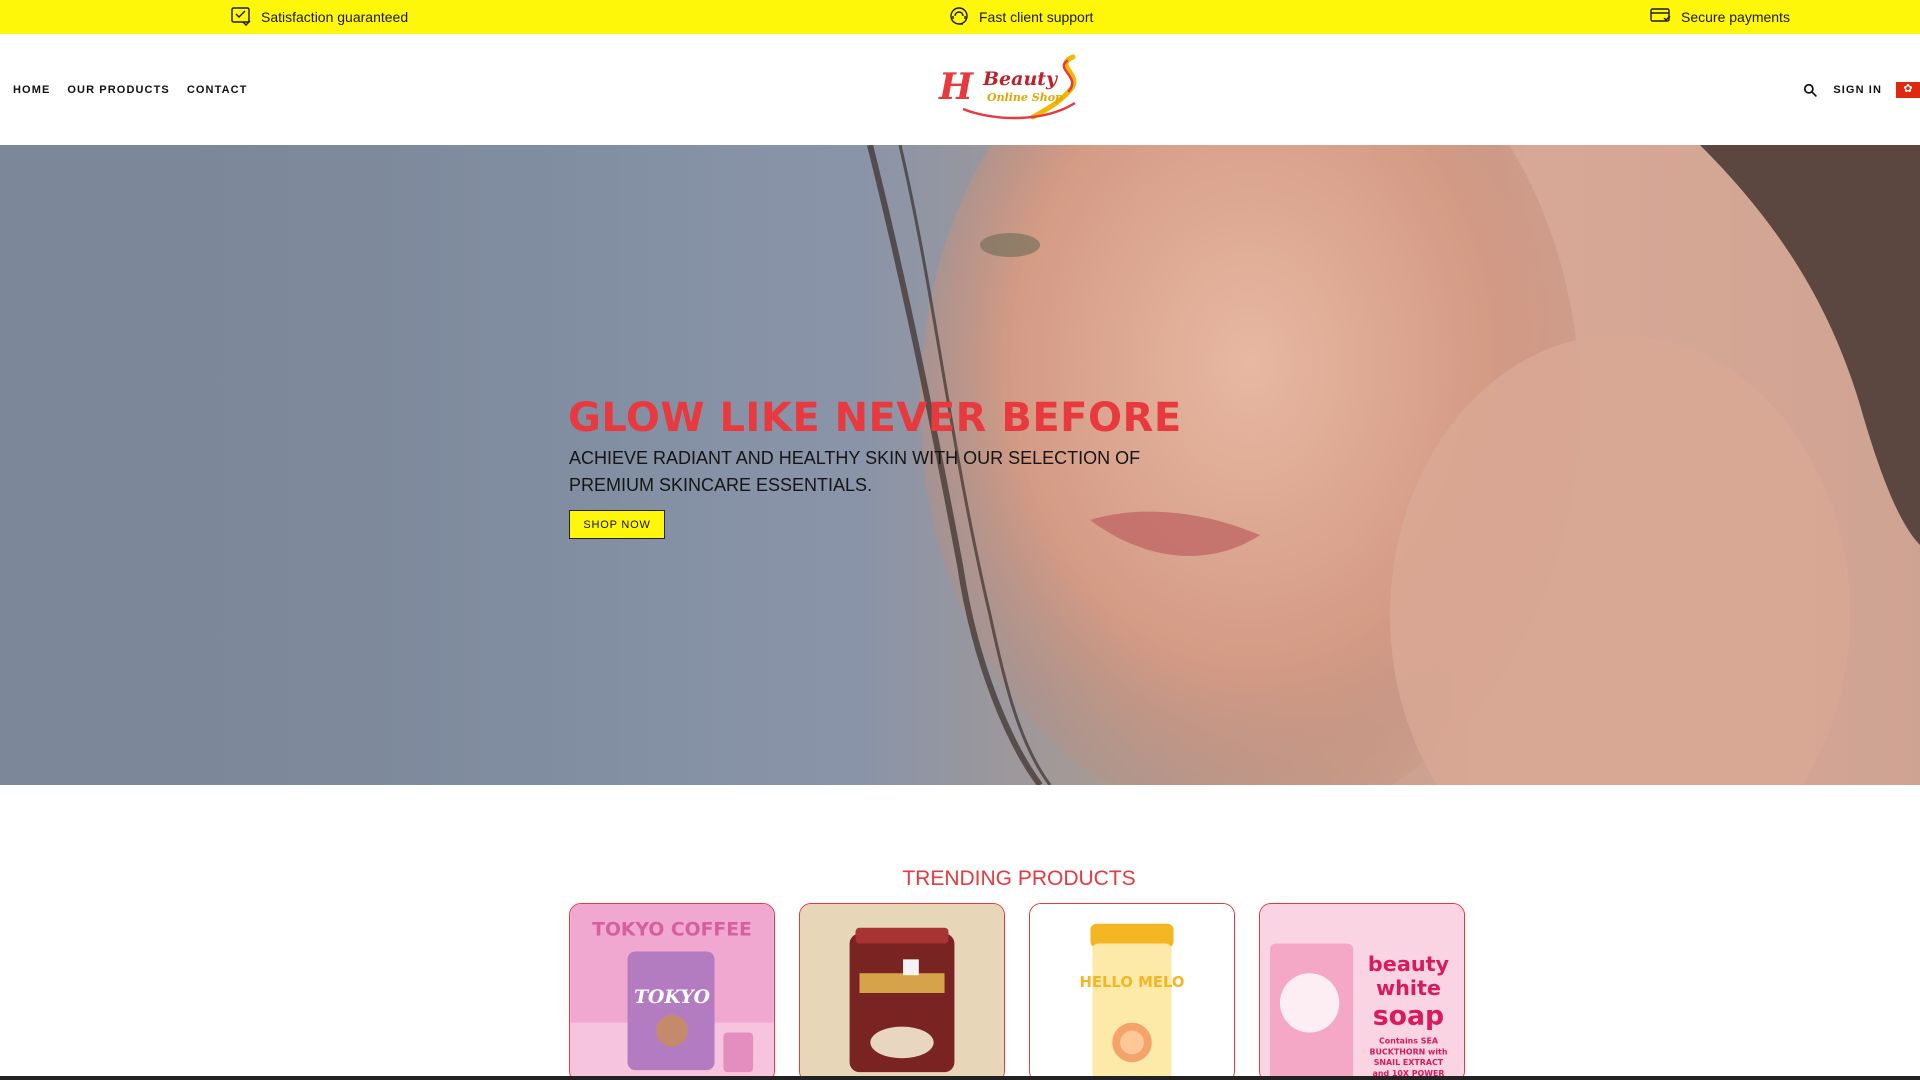 The height and width of the screenshot is (1080, 1920). I want to click on trending-products-title: TRENDING PRODUCTS, so click(1019, 878).